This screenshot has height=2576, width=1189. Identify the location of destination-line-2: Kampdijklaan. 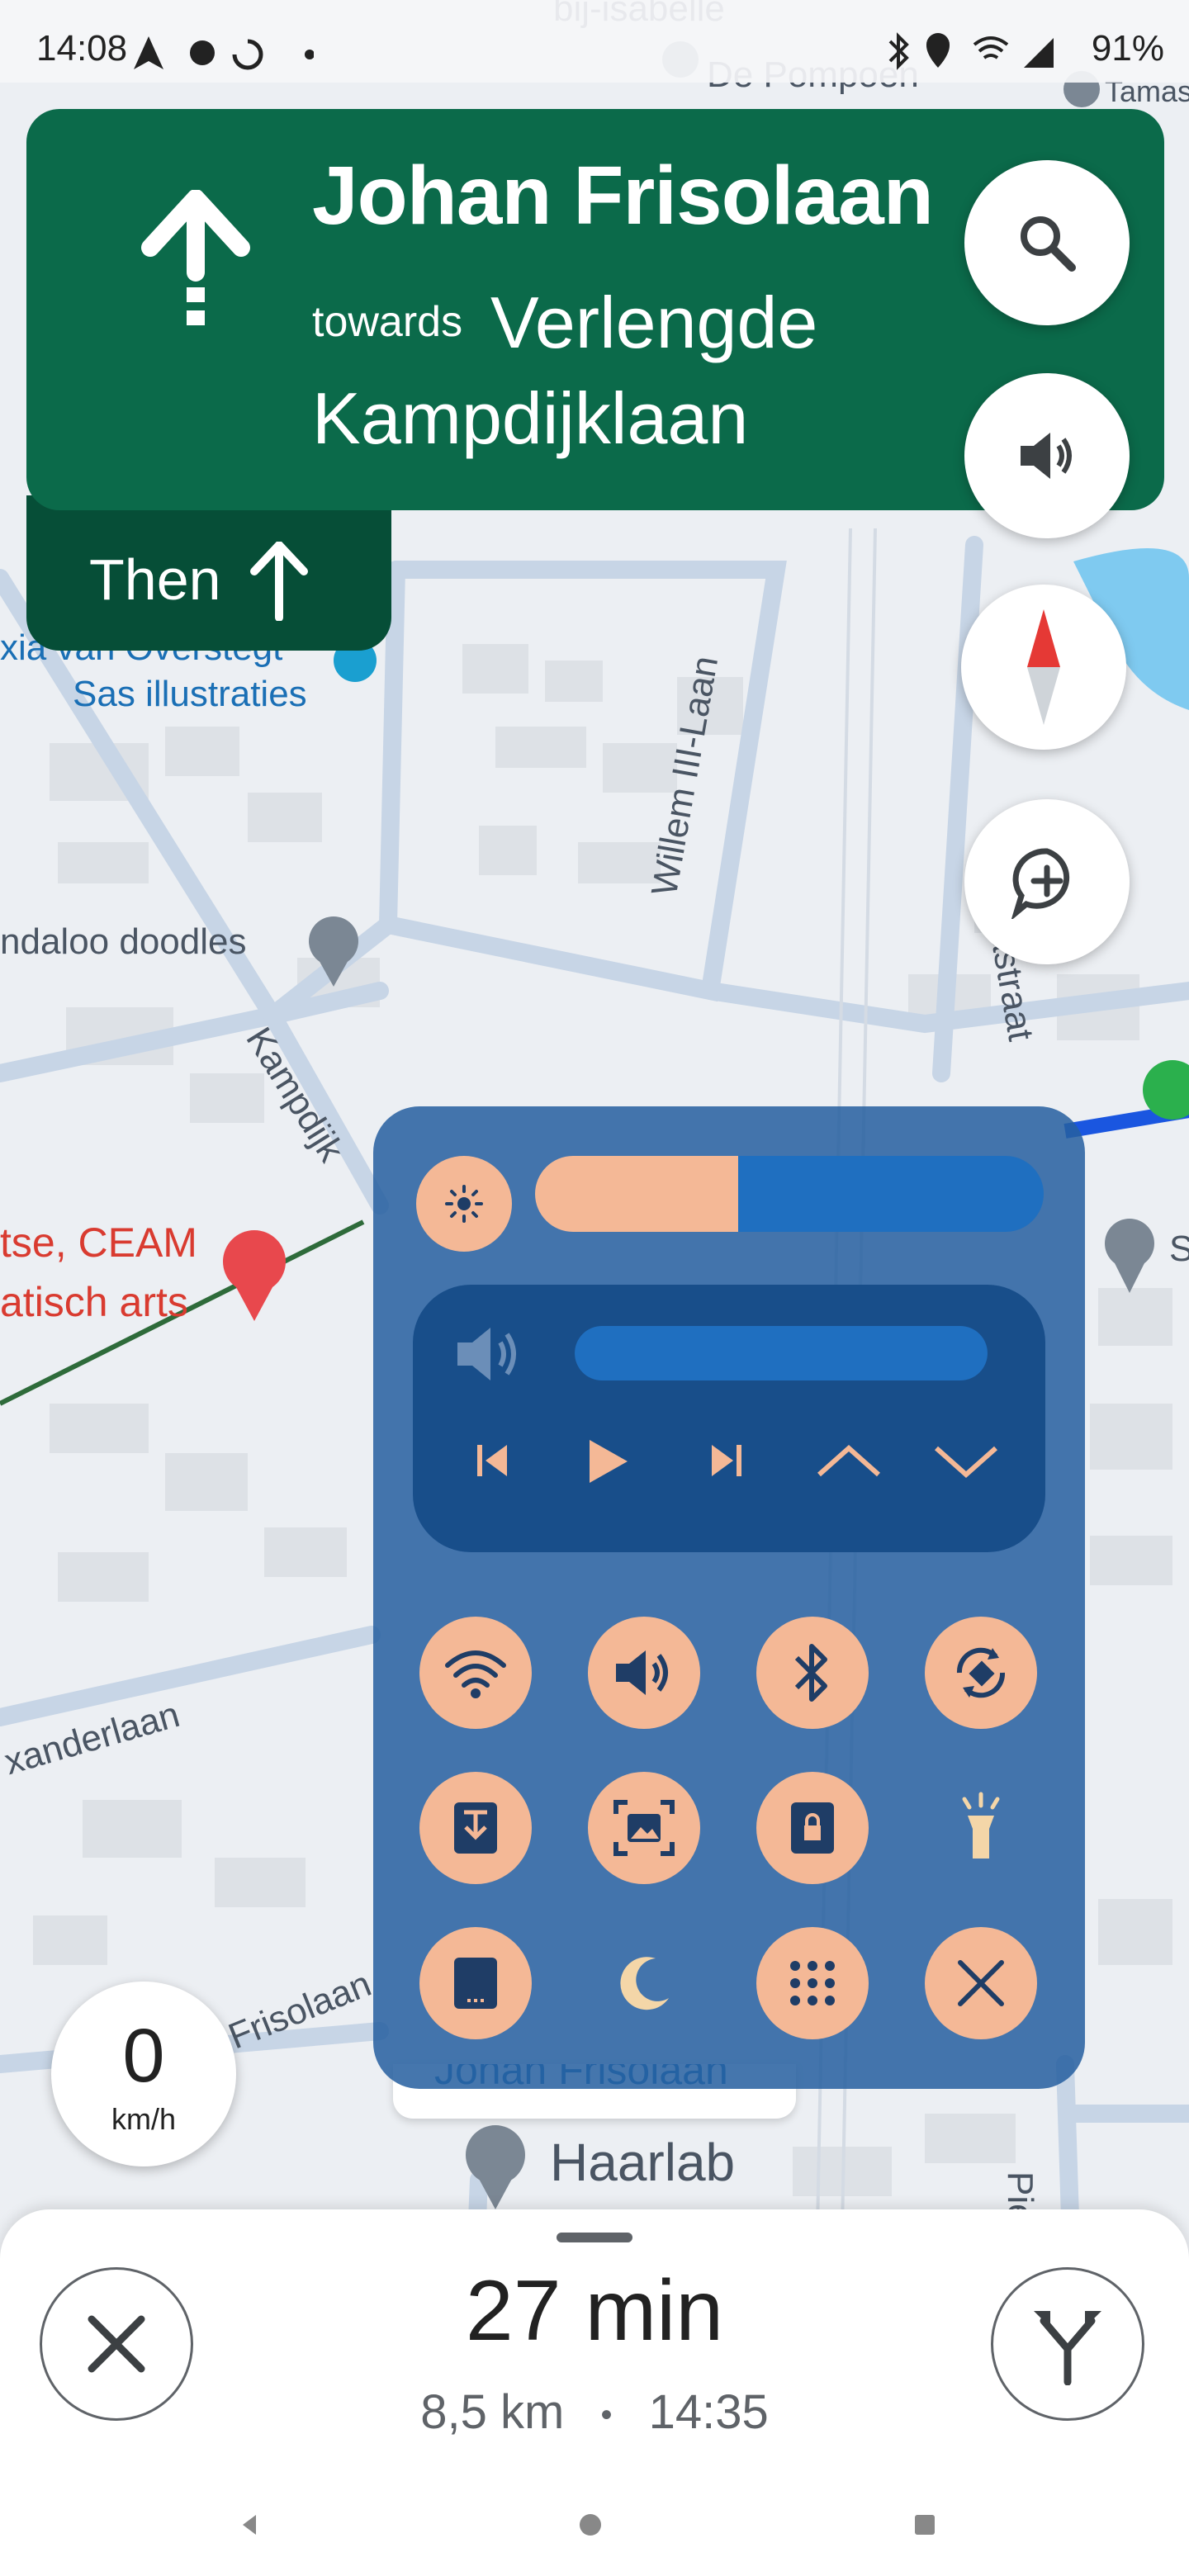
(530, 418).